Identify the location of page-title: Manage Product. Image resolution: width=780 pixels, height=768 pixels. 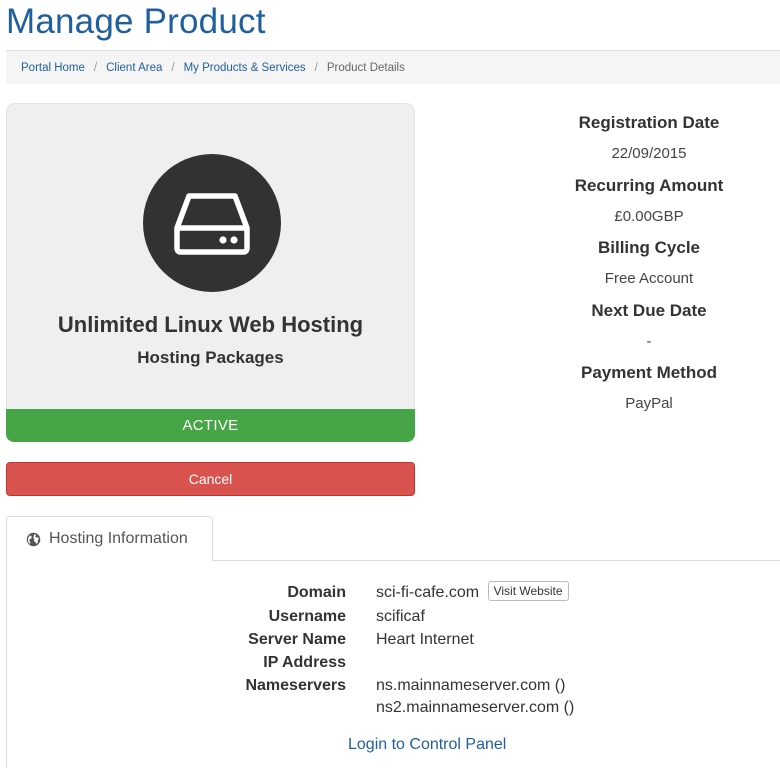
(136, 21).